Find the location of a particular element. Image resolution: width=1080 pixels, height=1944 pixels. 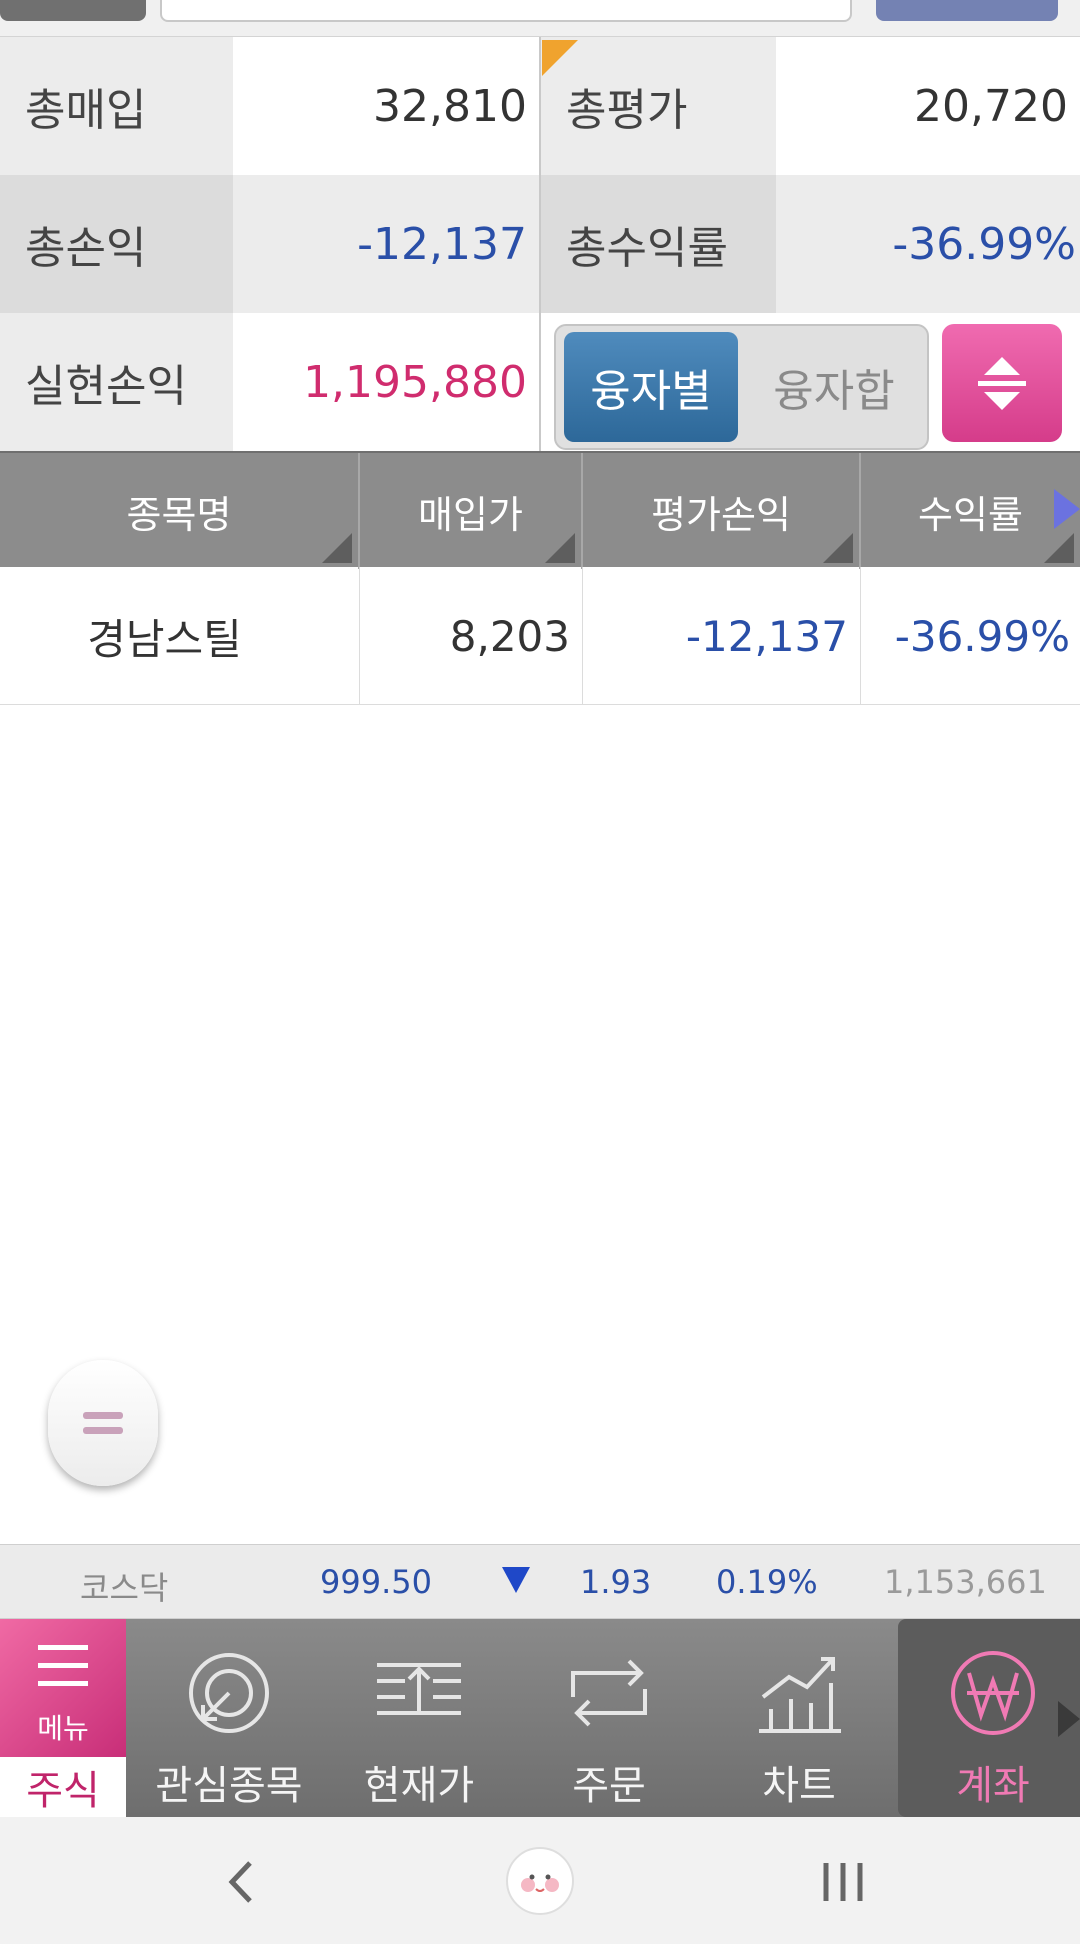

sort-down-icon is located at coordinates (1002, 400).